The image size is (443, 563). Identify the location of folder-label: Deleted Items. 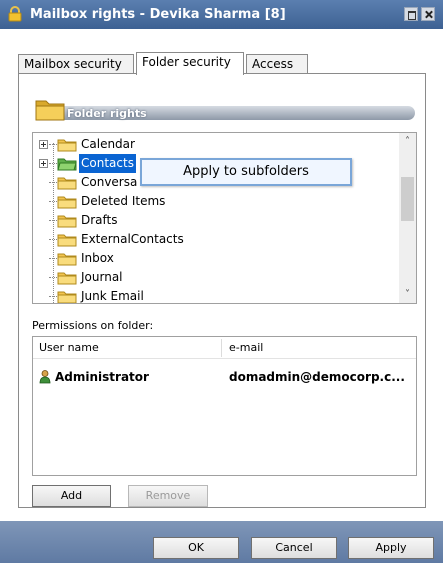
(123, 201).